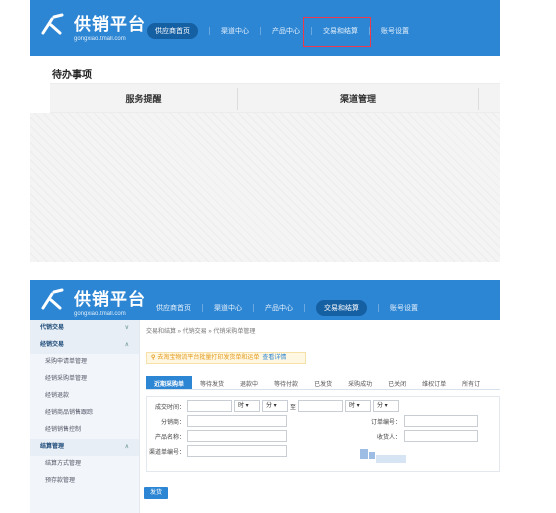 The height and width of the screenshot is (513, 556). I want to click on minute-to-select: 分 ▾, so click(386, 406).